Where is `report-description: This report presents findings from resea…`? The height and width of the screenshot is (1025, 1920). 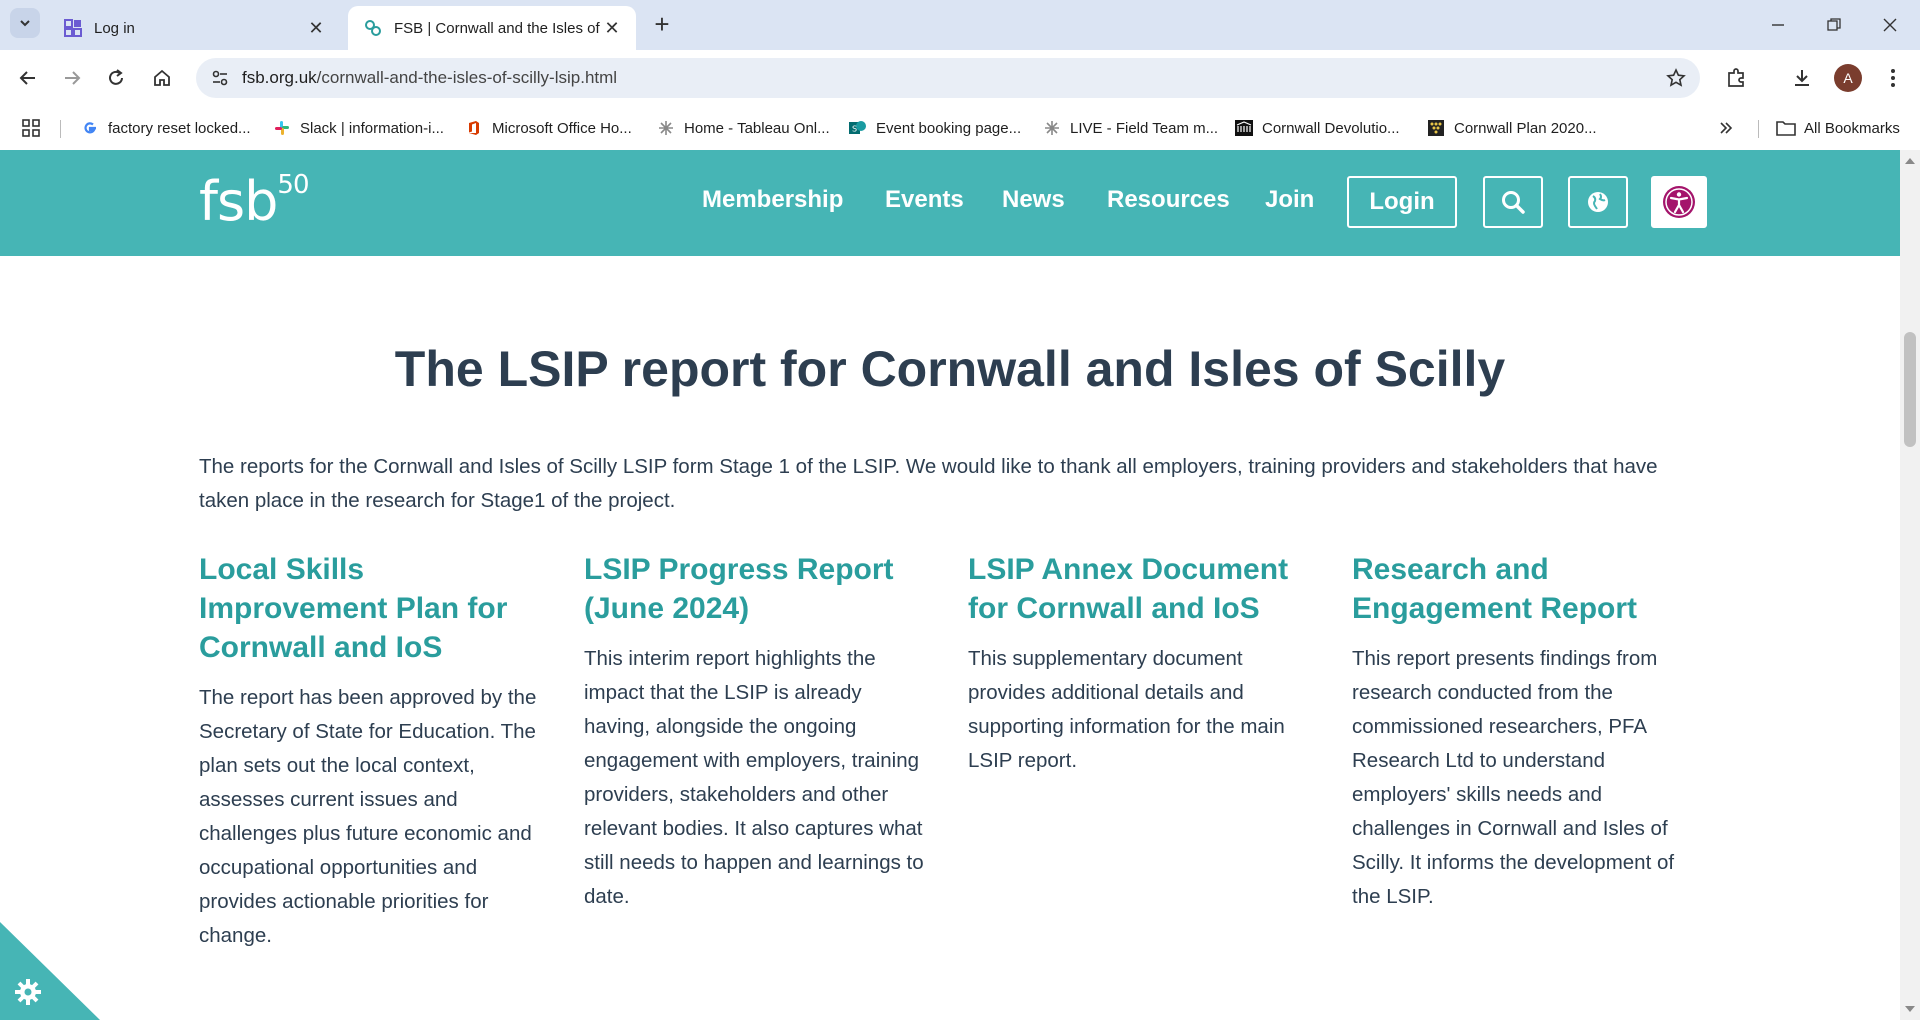
report-description: This report presents findings from resea… is located at coordinates (1513, 777).